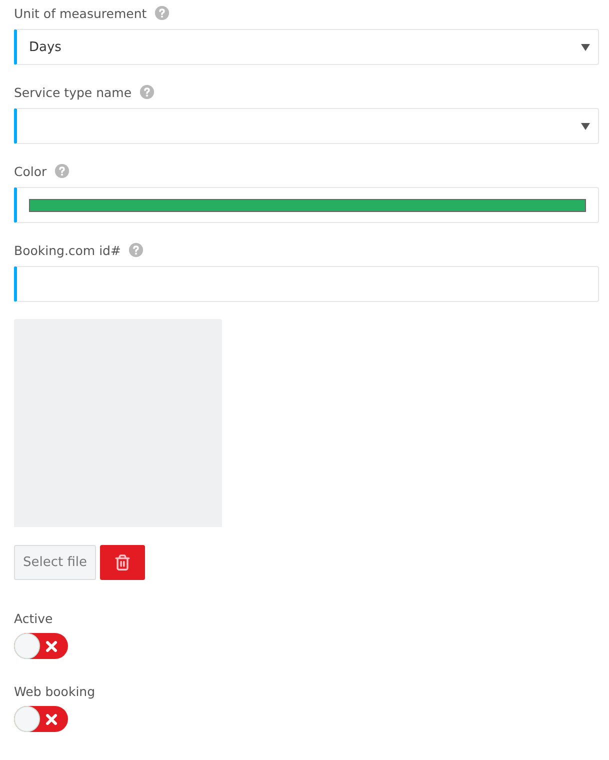 This screenshot has width=609, height=760. Describe the element at coordinates (33, 618) in the screenshot. I see `toggle-label: Active` at that location.